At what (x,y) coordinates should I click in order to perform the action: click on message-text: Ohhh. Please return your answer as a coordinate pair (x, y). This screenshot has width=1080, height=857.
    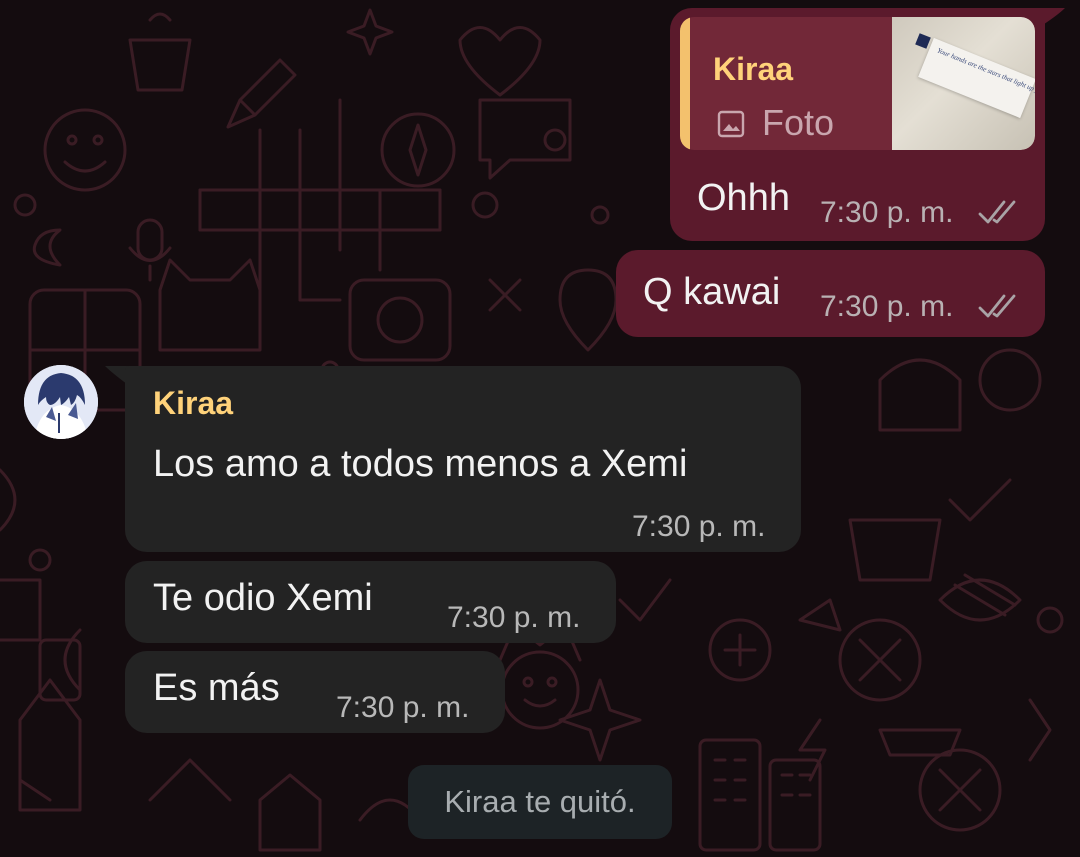
    Looking at the image, I should click on (743, 198).